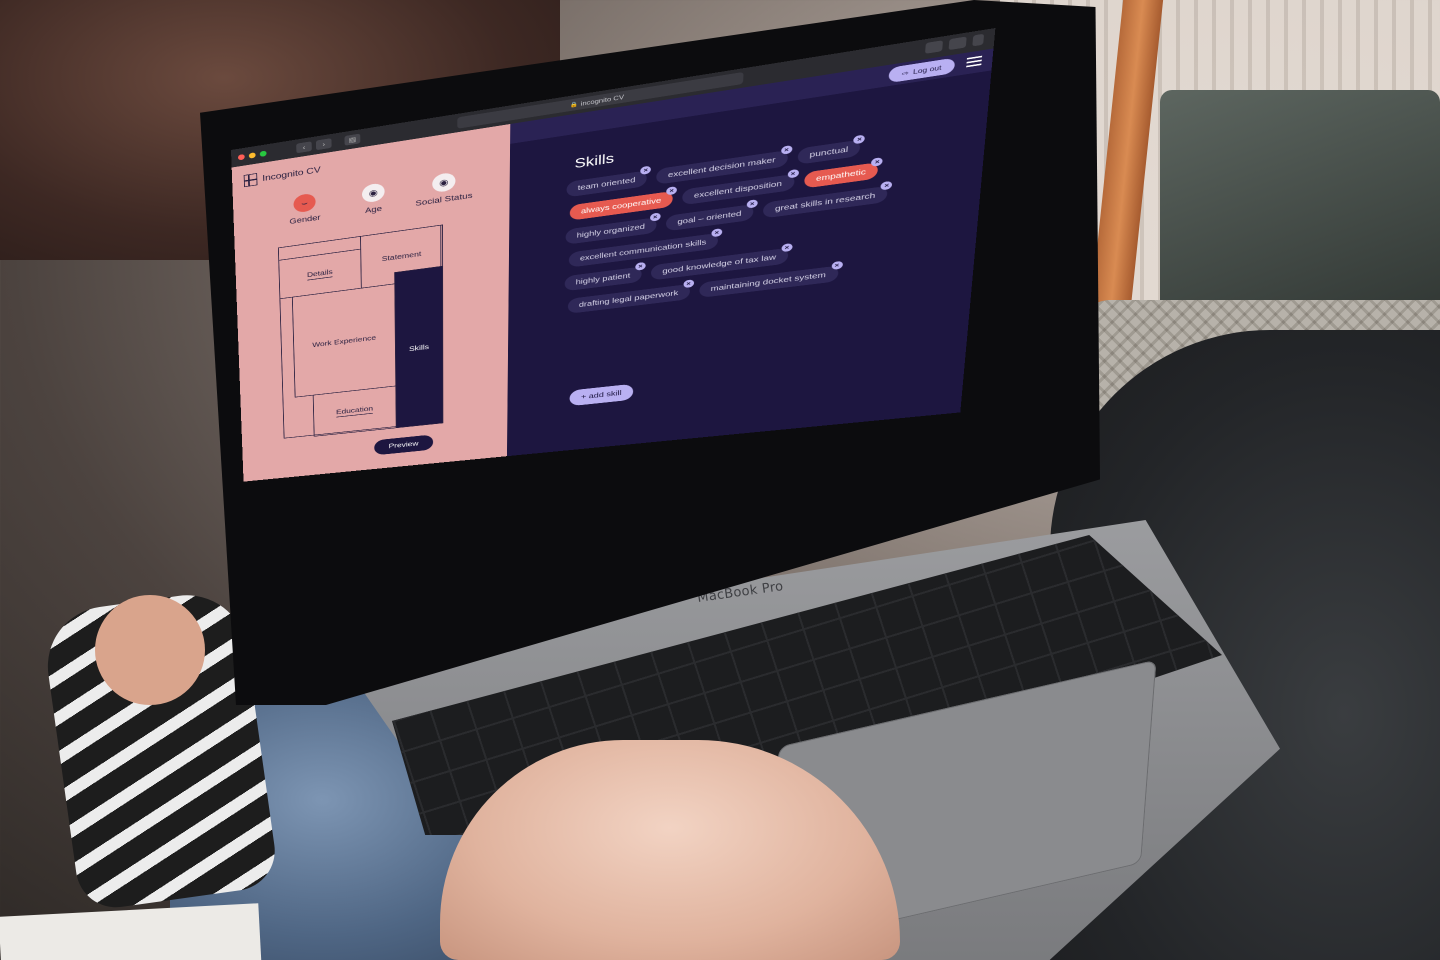 Image resolution: width=1440 pixels, height=960 pixels. What do you see at coordinates (621, 206) in the screenshot?
I see `skill-chip-label: always cooperative` at bounding box center [621, 206].